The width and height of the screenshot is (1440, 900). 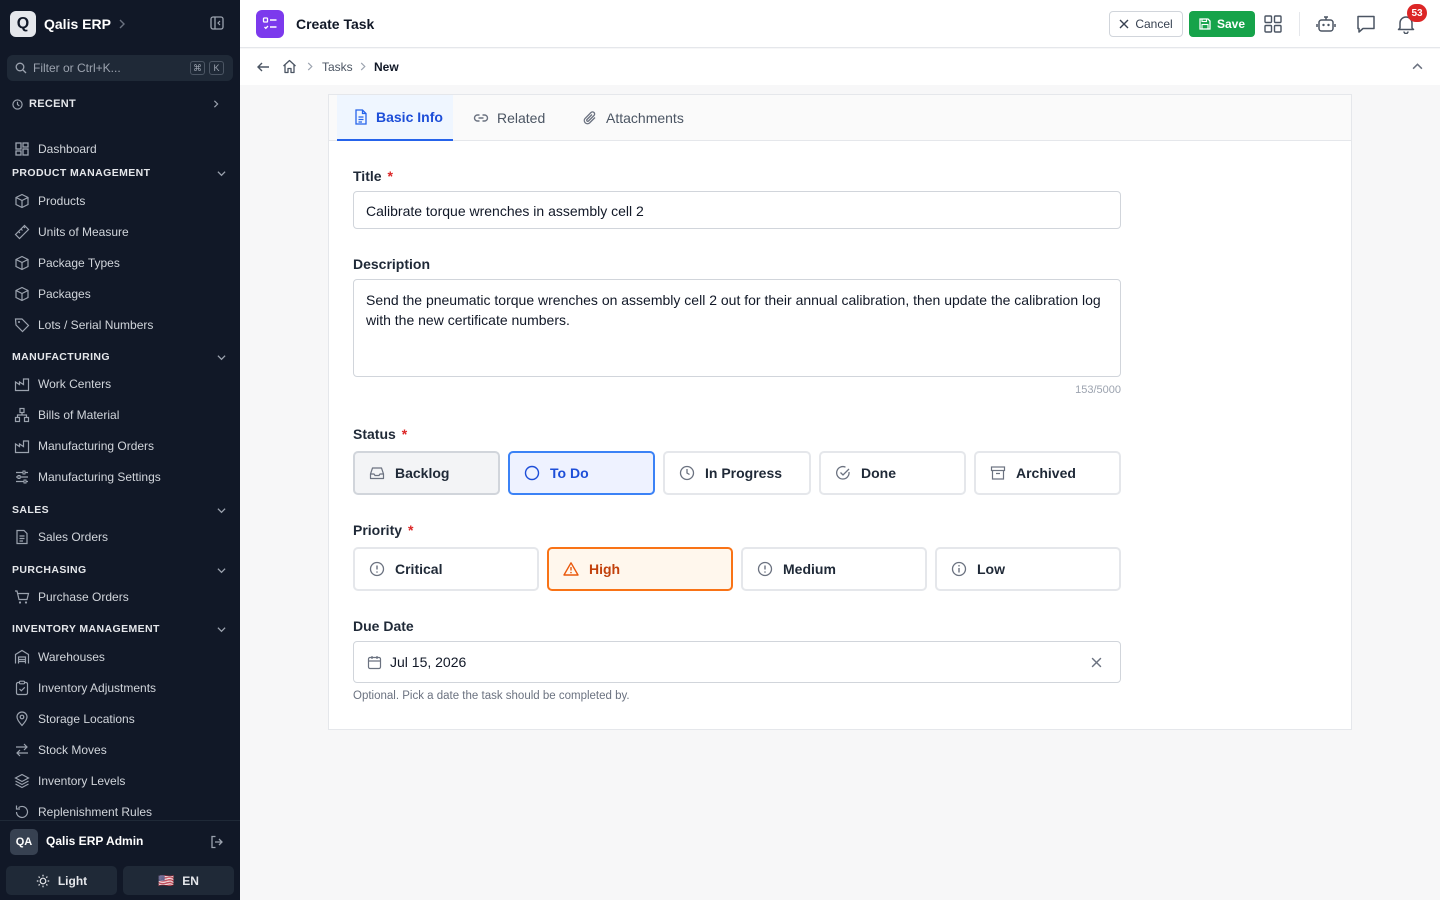 I want to click on sidebar-item-stock-moves: Stock Moves, so click(x=121, y=750).